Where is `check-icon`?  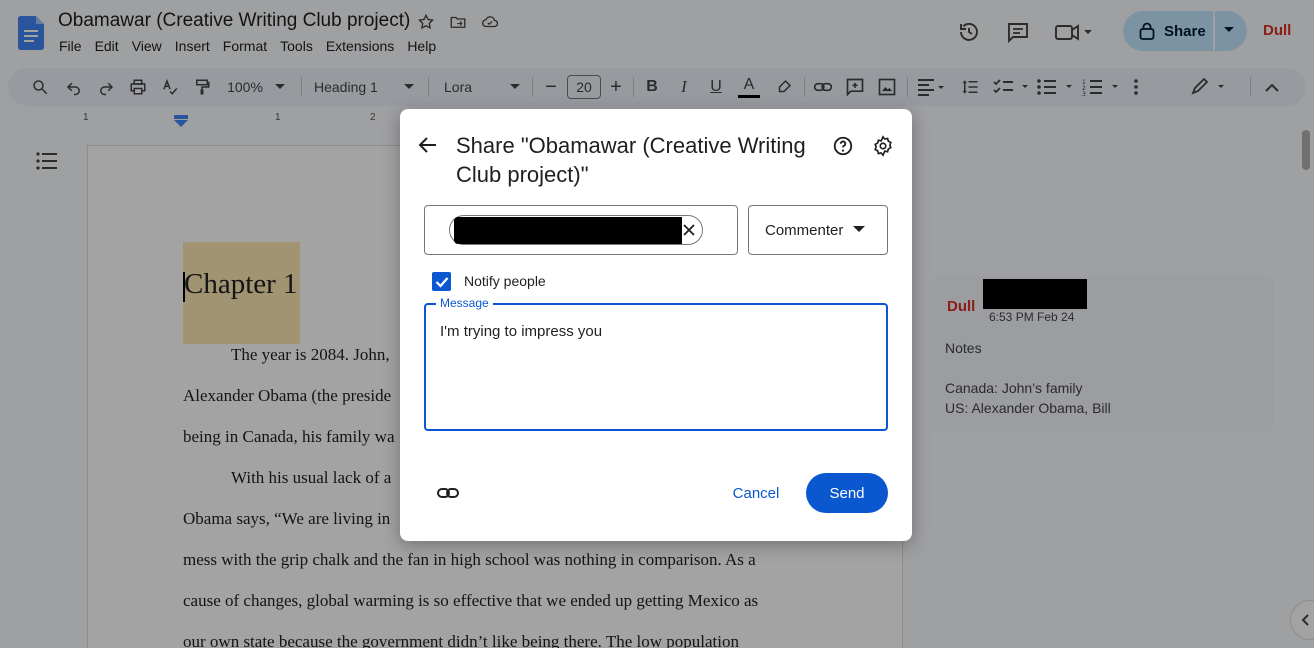 check-icon is located at coordinates (441, 282).